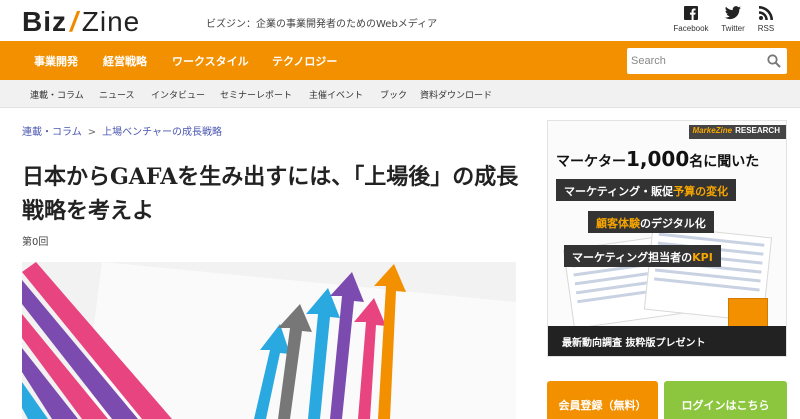 This screenshot has width=800, height=419. Describe the element at coordinates (393, 94) in the screenshot. I see `subnav-item-books: ブック` at that location.